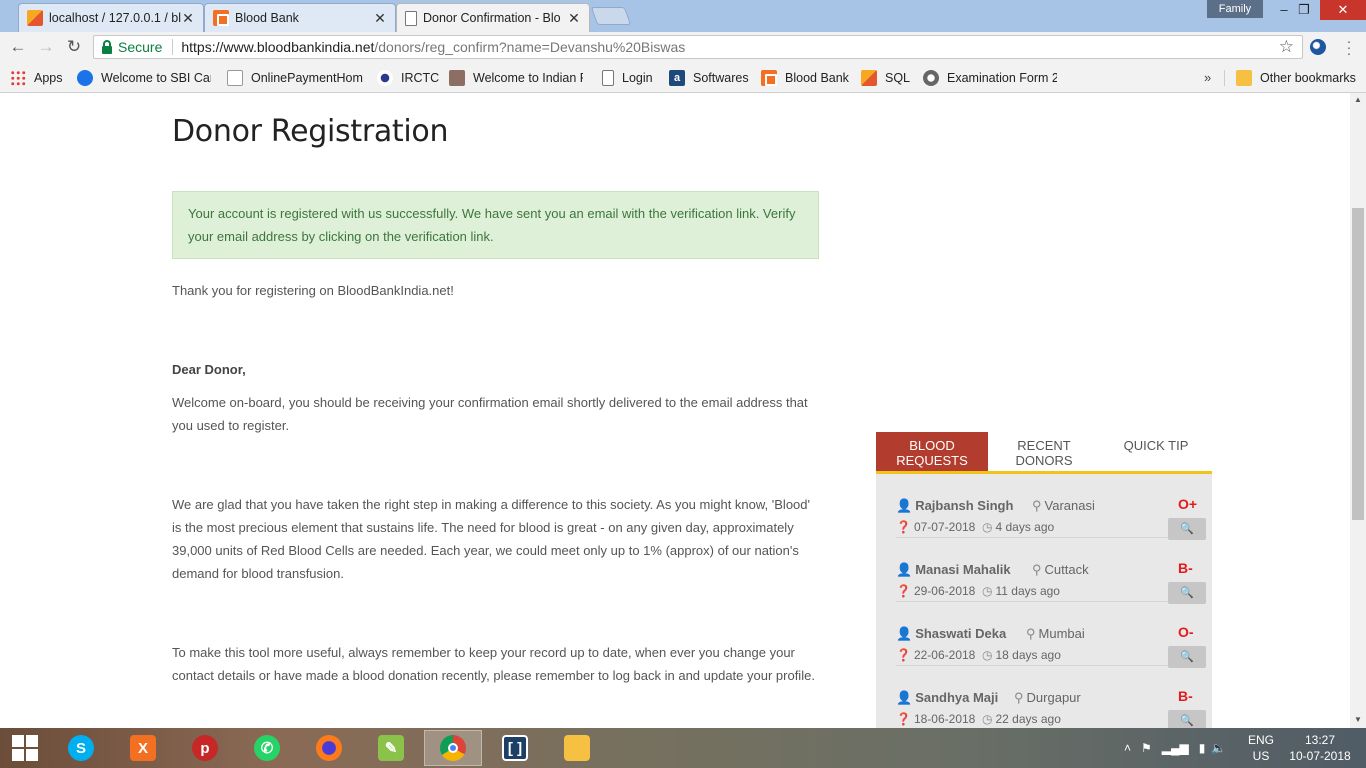 This screenshot has height=768, width=1366. What do you see at coordinates (173, 47) in the screenshot?
I see `divider` at bounding box center [173, 47].